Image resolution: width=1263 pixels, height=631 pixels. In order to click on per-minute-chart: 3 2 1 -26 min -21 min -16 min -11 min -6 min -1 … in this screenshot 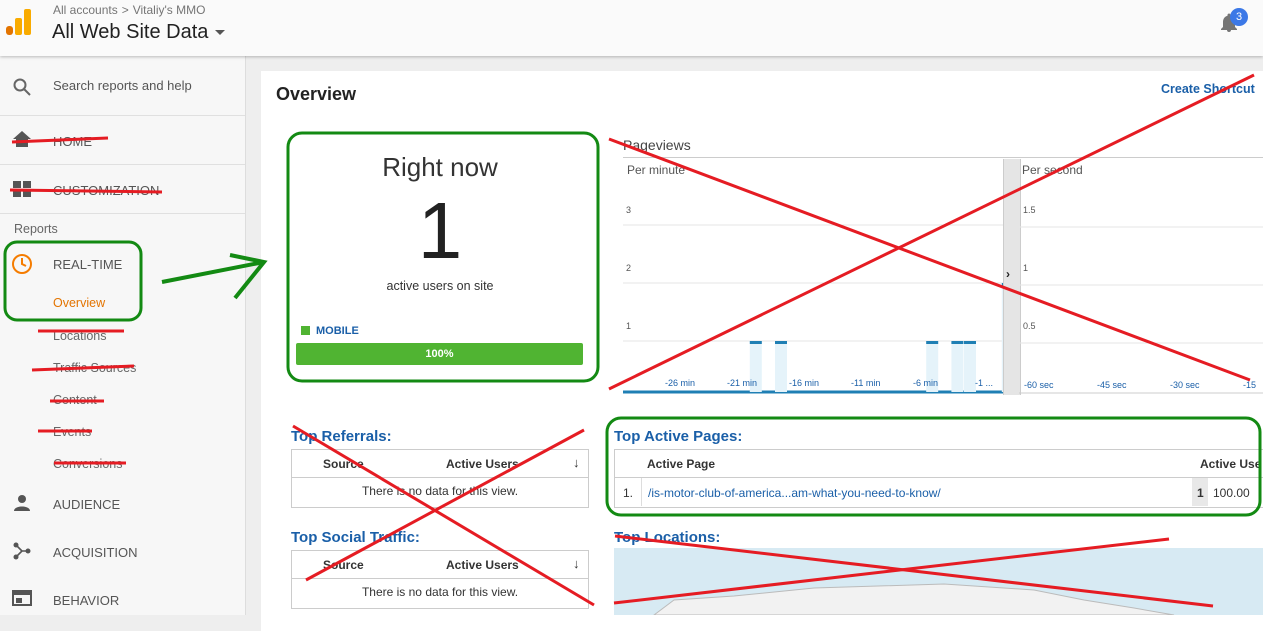, I will do `click(813, 299)`.